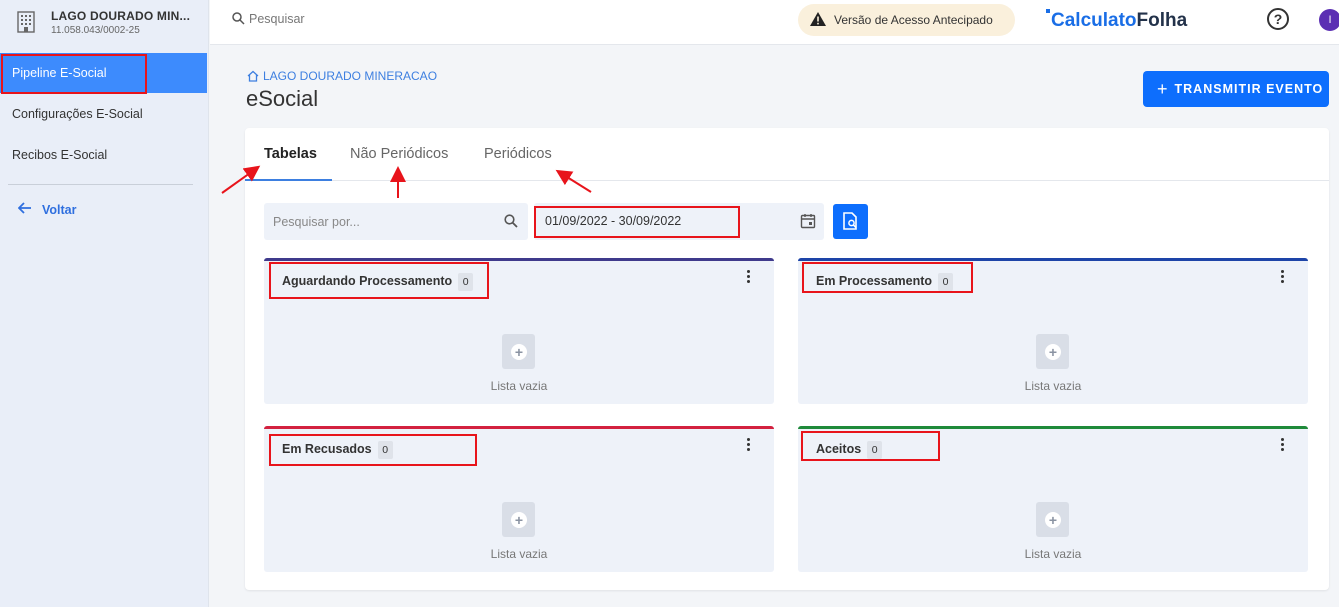 This screenshot has width=1339, height=607. What do you see at coordinates (288, 180) in the screenshot?
I see `active-tab-indicator` at bounding box center [288, 180].